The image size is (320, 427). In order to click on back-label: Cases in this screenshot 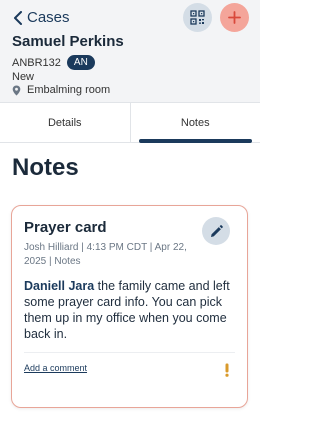, I will do `click(48, 17)`.